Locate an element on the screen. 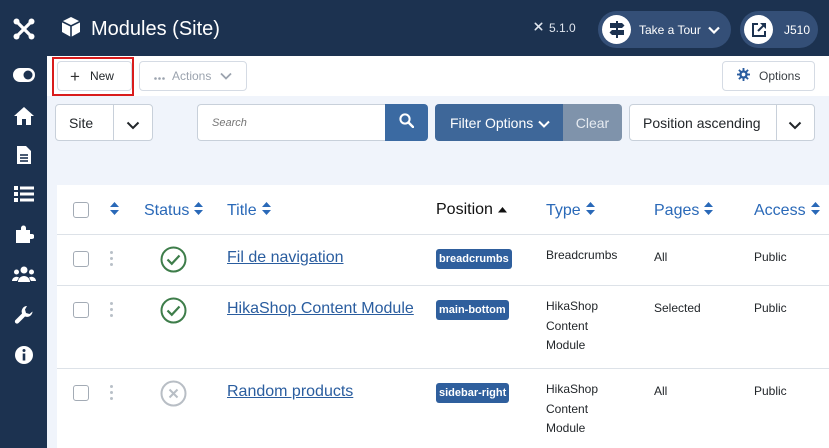  pages-header-label: Pages is located at coordinates (677, 210).